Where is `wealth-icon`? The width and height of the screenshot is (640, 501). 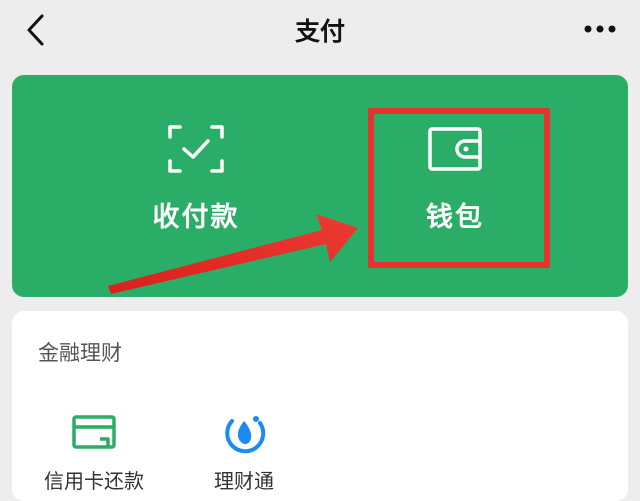
wealth-icon is located at coordinates (245, 435).